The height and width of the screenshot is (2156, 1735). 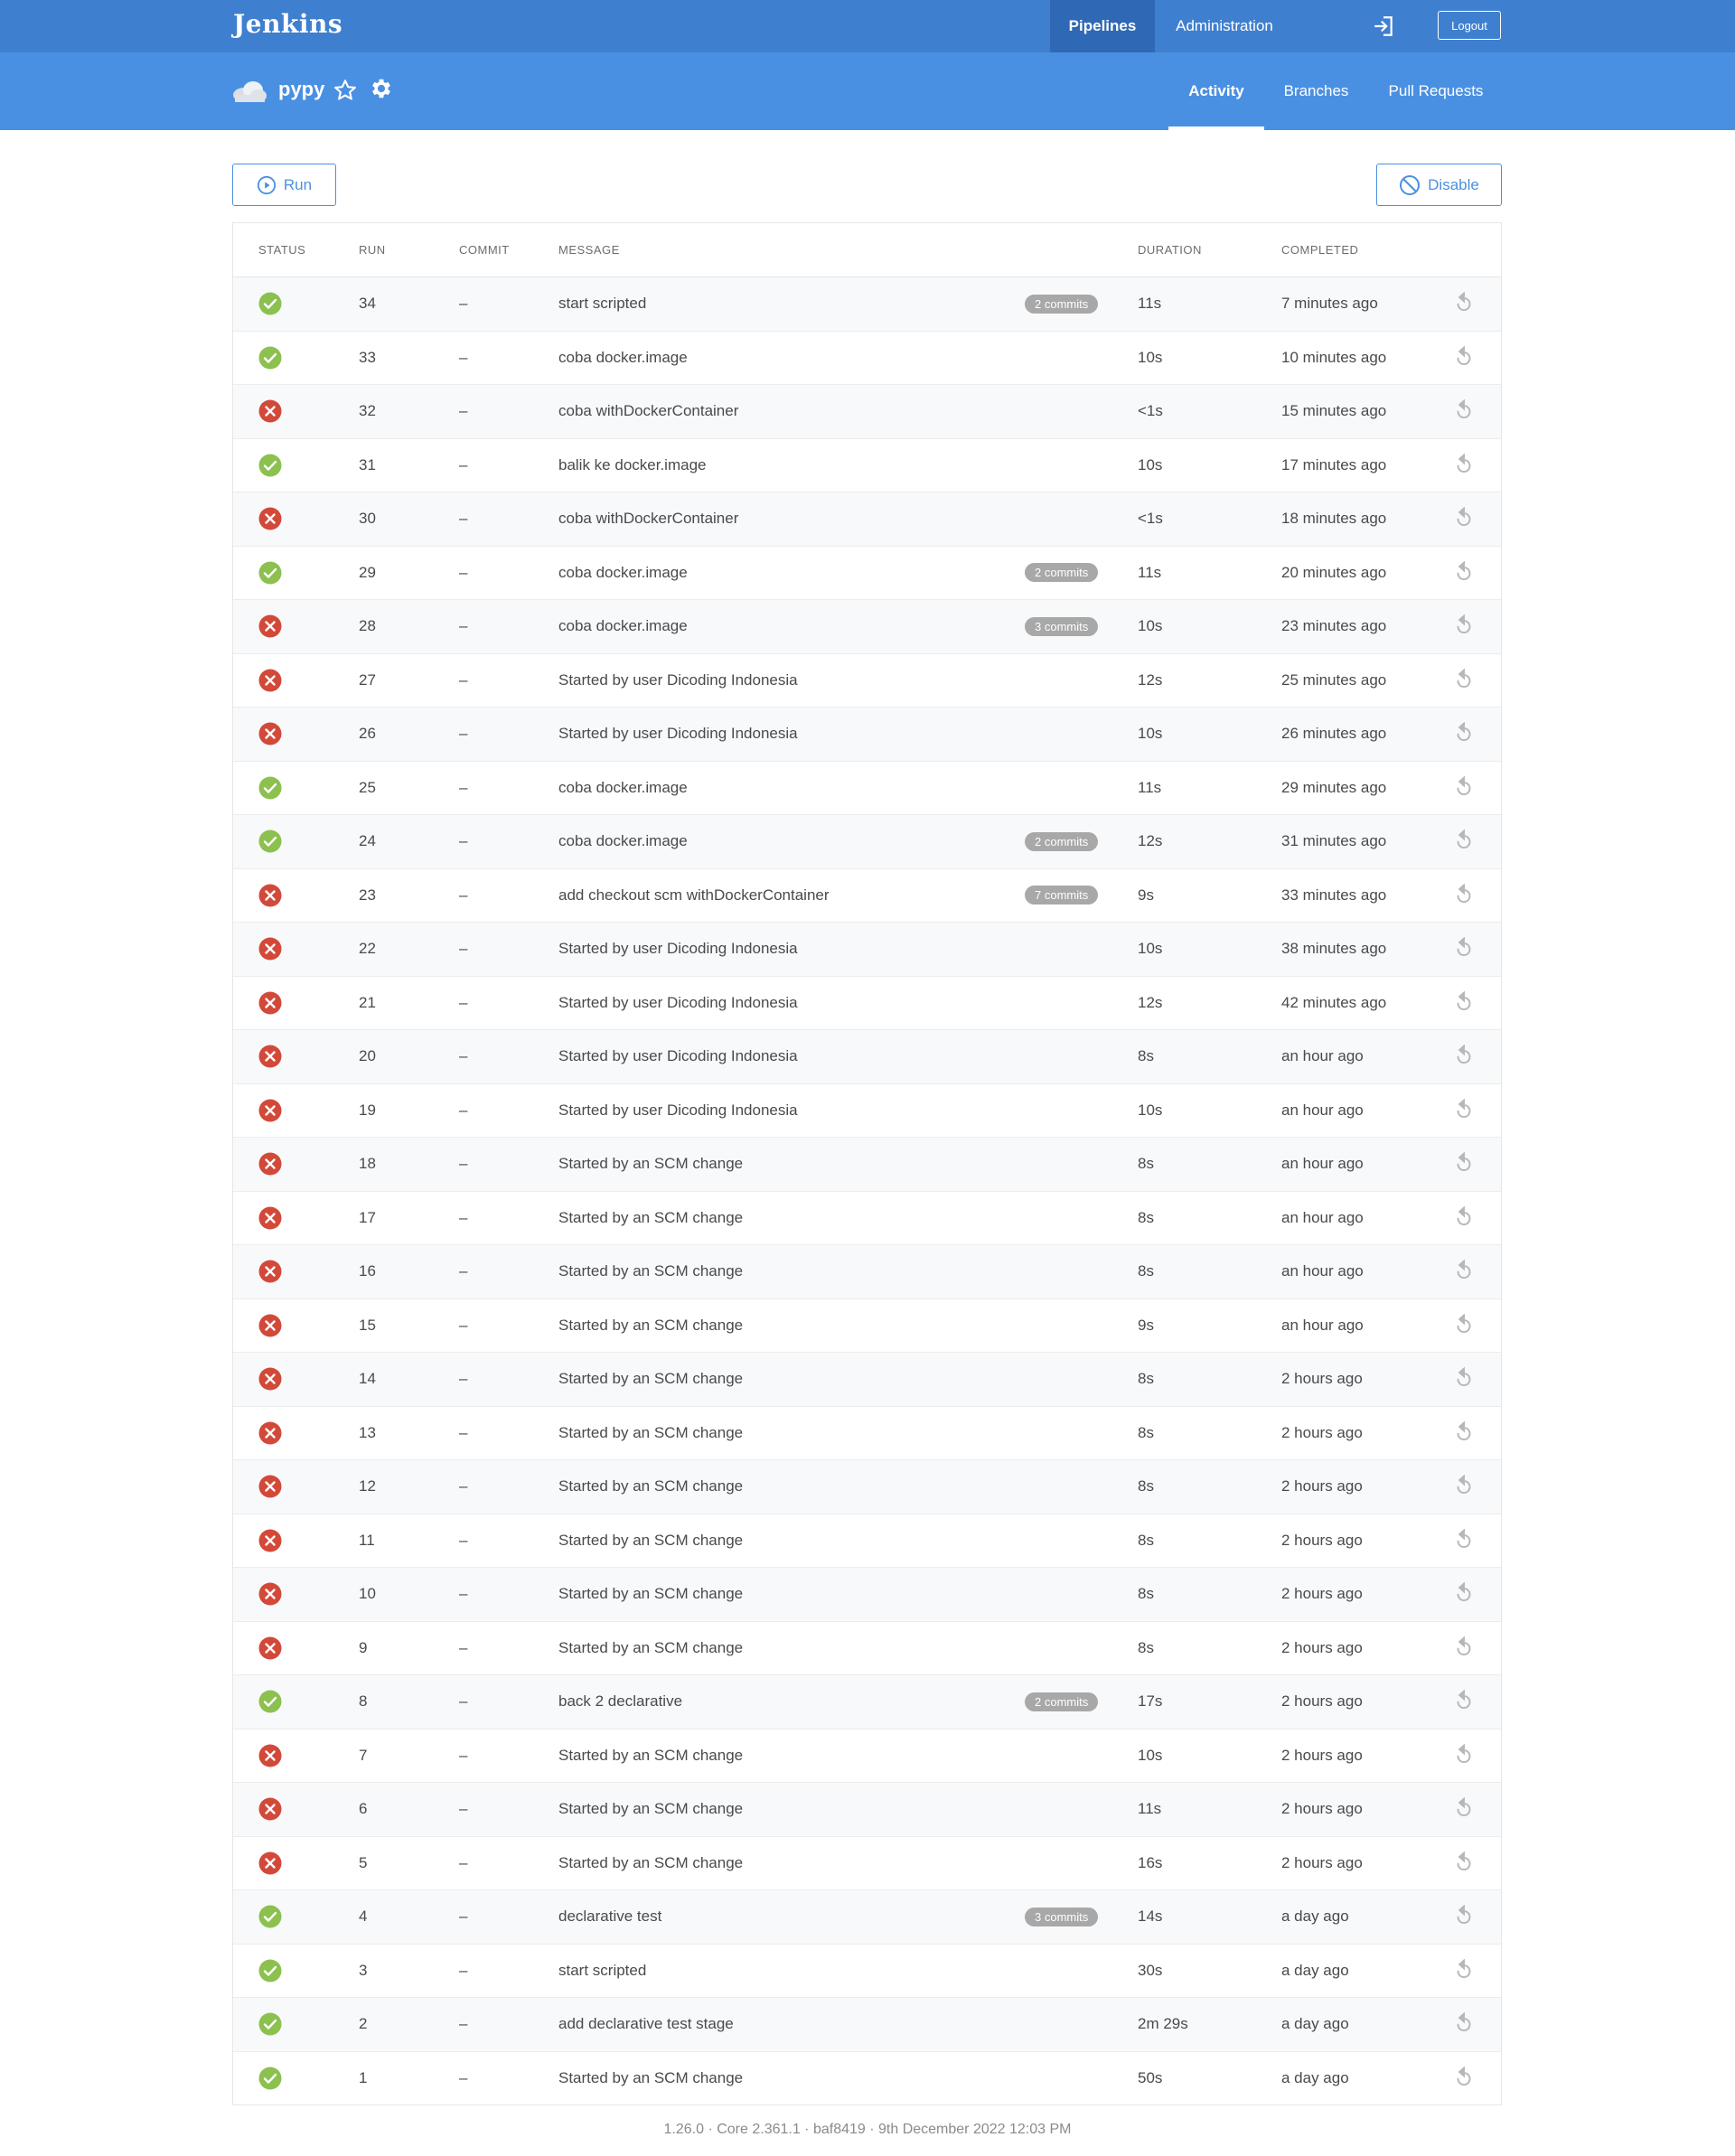 What do you see at coordinates (1103, 26) in the screenshot?
I see `nav-pipelines: Pipelines` at bounding box center [1103, 26].